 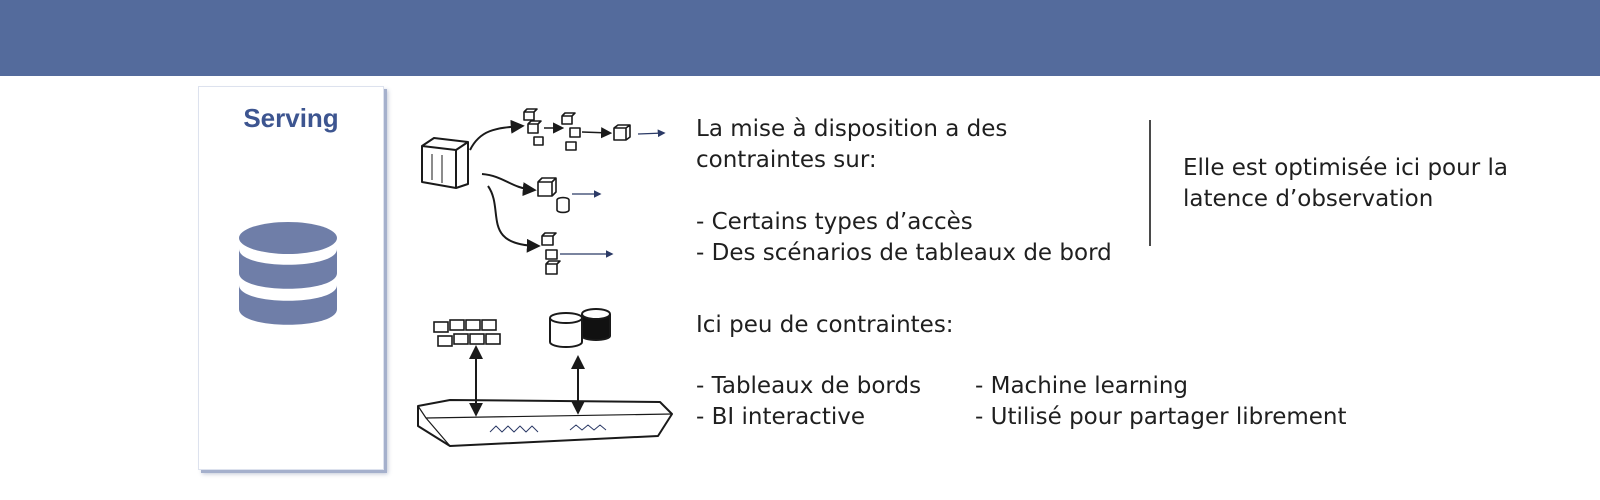 What do you see at coordinates (1150, 183) in the screenshot?
I see `vertical-divider` at bounding box center [1150, 183].